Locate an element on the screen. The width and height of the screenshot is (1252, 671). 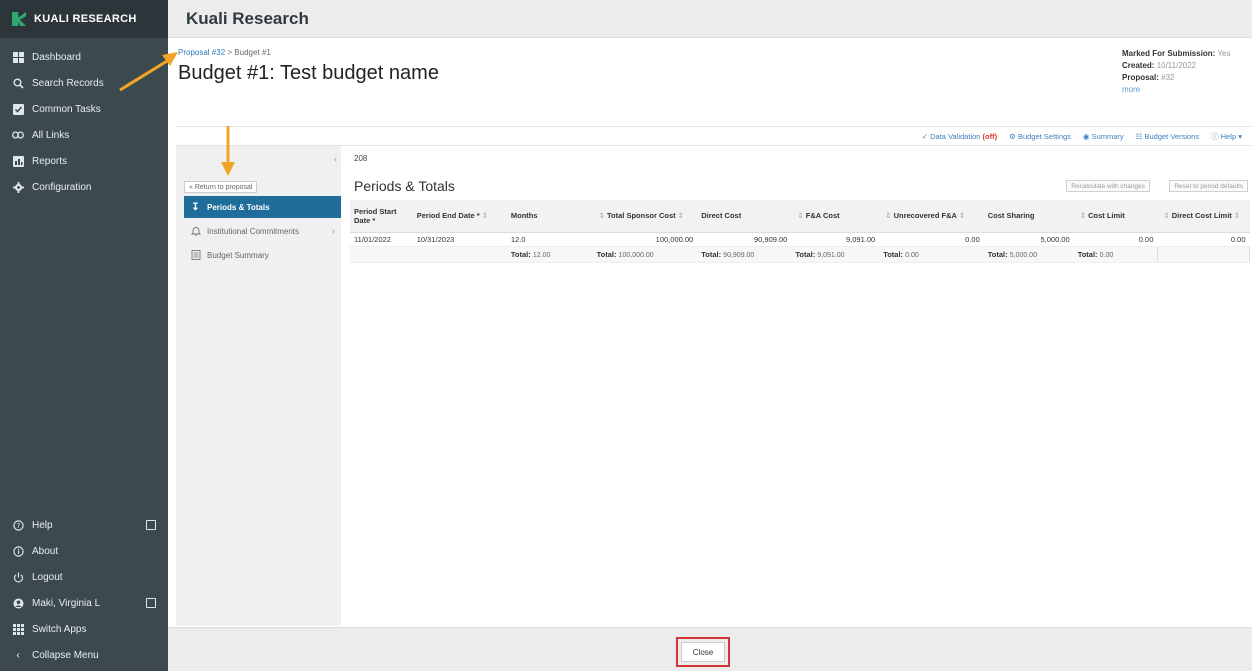
sidebar-item-all-links: All Links is located at coordinates (84, 135).